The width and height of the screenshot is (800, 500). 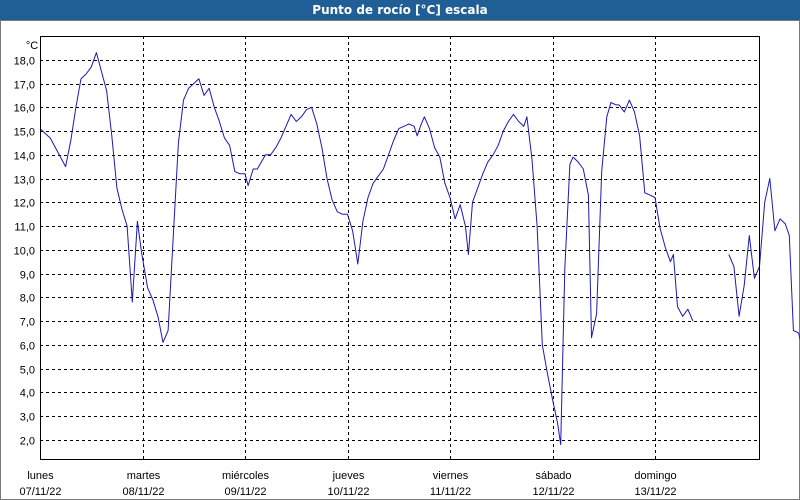 I want to click on y-tick-label: 8,0, so click(x=27, y=299).